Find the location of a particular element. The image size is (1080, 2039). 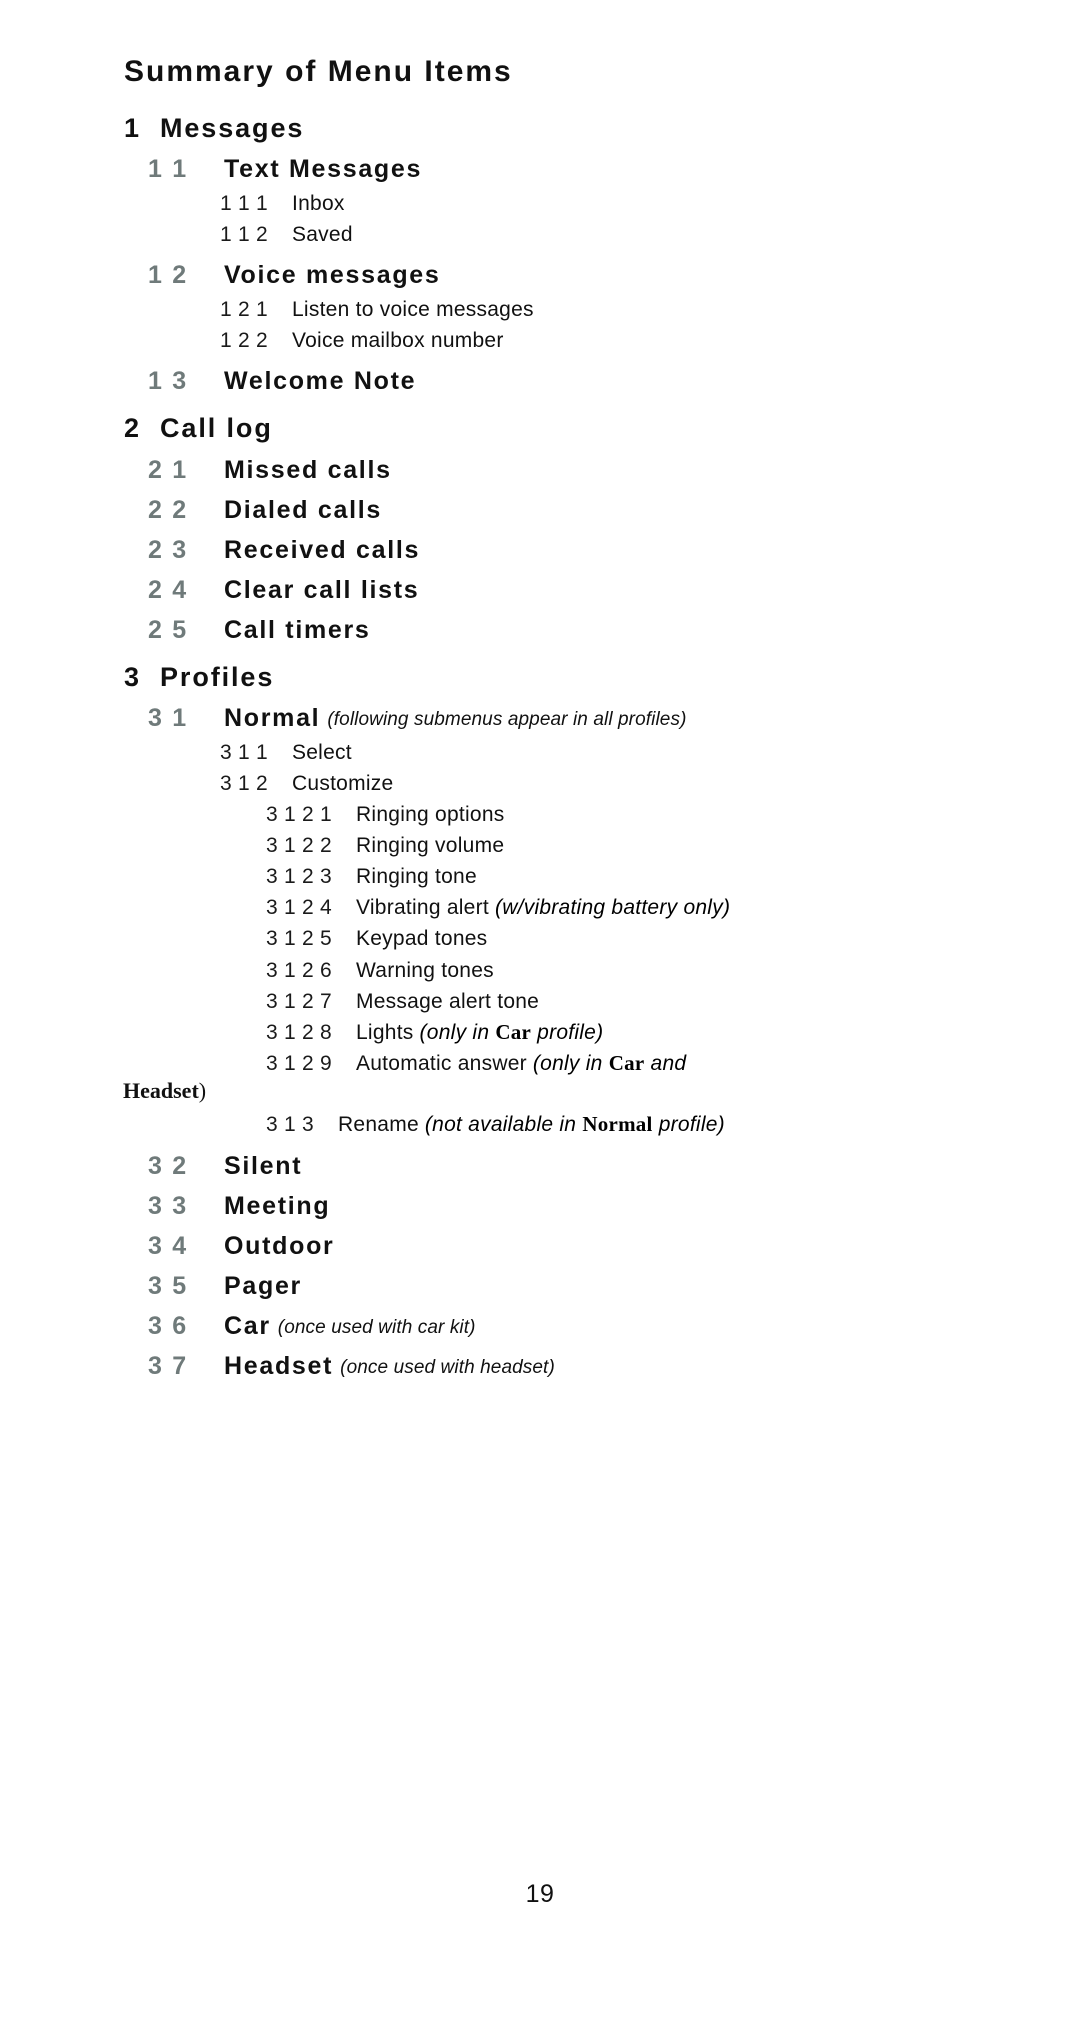

menu-label: Meeting is located at coordinates (277, 1205).